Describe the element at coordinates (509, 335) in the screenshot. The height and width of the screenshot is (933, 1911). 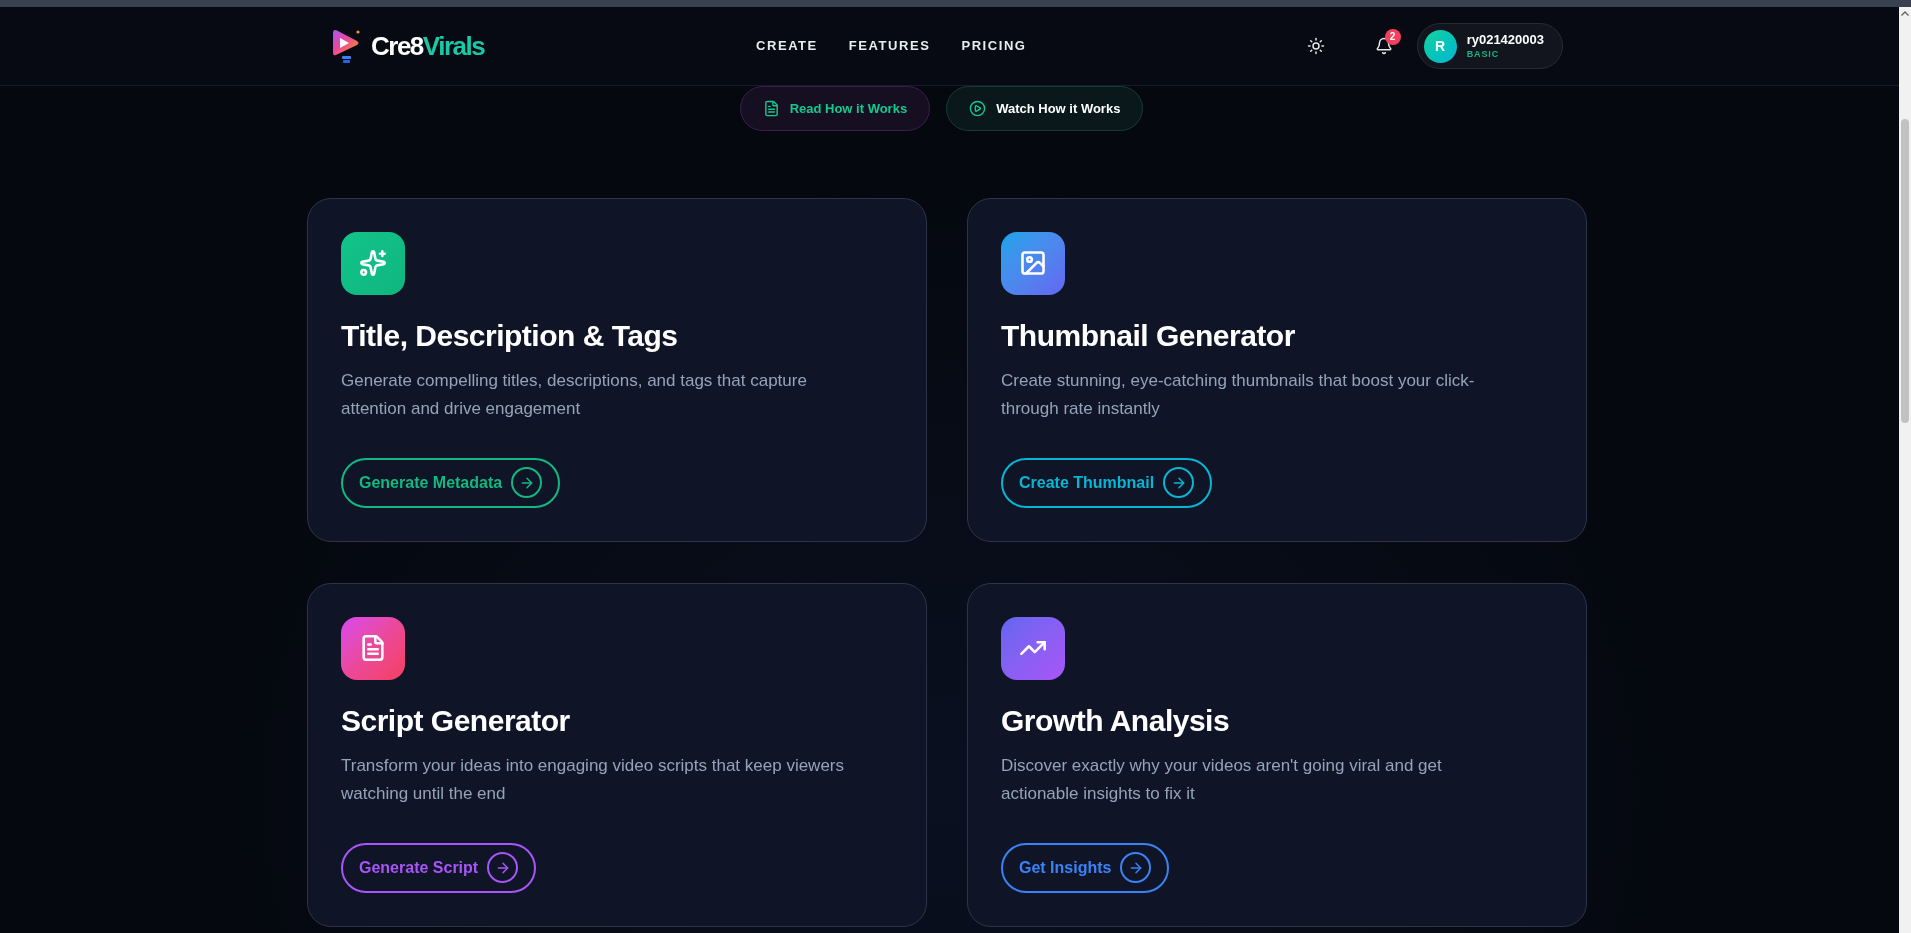
I see `card-title: Title, Description & Tags` at that location.